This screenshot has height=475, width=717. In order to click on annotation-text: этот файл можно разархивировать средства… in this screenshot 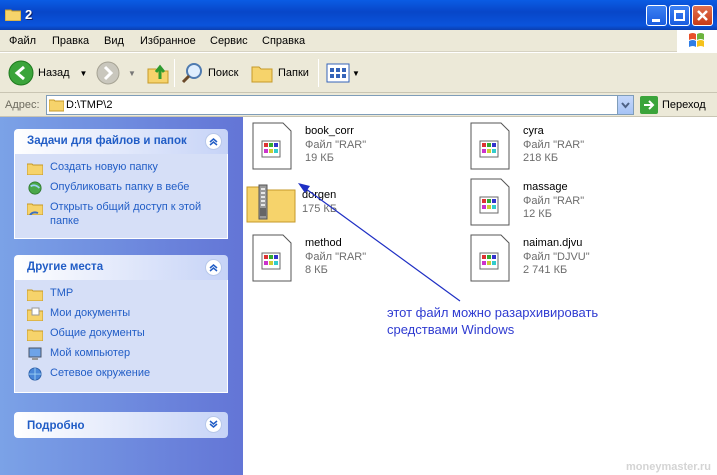, I will do `click(492, 321)`.